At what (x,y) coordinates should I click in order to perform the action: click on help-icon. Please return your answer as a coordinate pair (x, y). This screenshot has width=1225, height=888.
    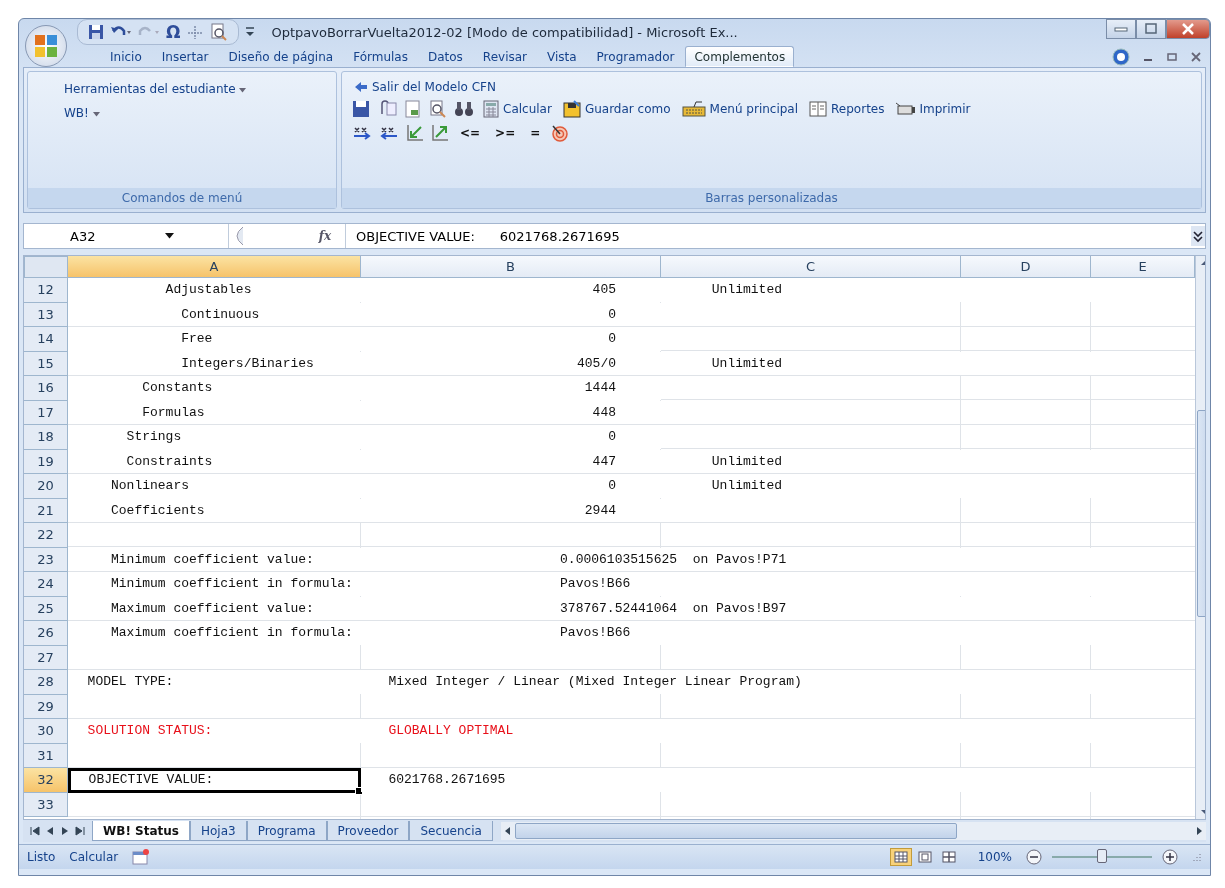
    Looking at the image, I should click on (1121, 56).